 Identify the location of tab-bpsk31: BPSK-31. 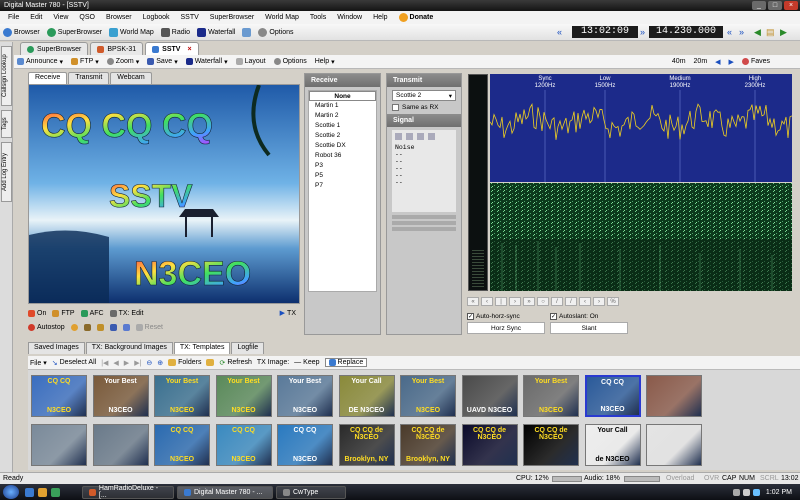
(117, 48).